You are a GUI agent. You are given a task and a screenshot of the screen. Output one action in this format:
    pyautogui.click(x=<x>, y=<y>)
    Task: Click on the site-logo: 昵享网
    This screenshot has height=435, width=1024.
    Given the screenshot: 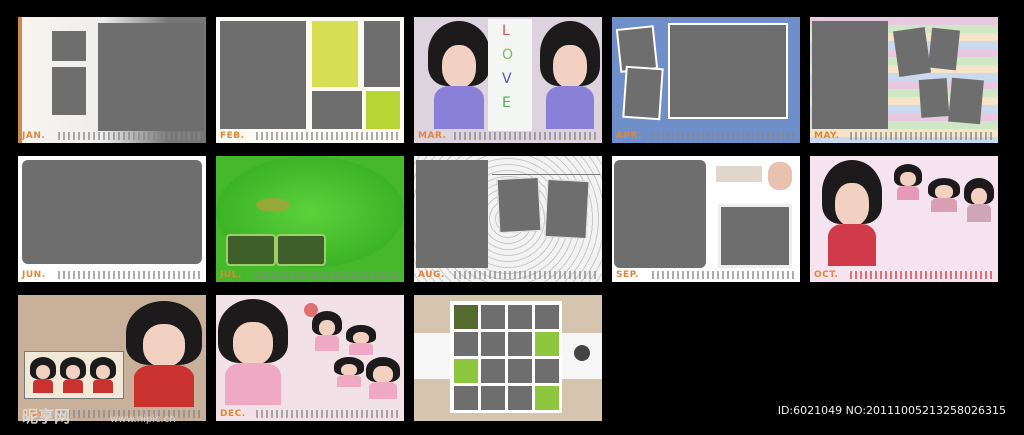 What is the action you would take?
    pyautogui.click(x=46, y=416)
    